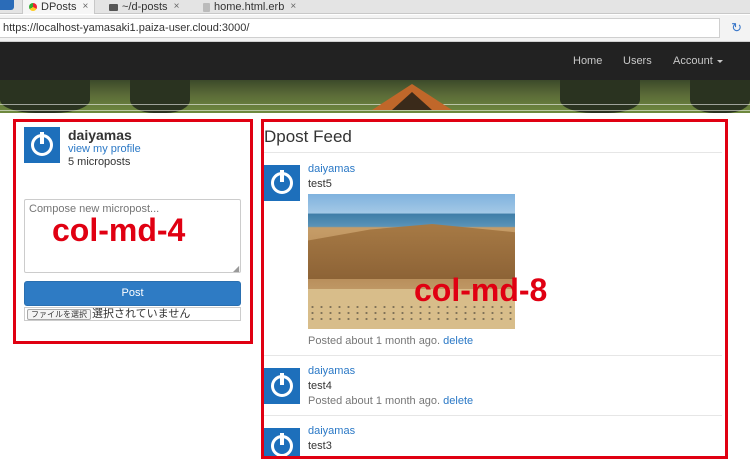 The image size is (750, 474). I want to click on micropost-count: 5 microposts, so click(99, 162).